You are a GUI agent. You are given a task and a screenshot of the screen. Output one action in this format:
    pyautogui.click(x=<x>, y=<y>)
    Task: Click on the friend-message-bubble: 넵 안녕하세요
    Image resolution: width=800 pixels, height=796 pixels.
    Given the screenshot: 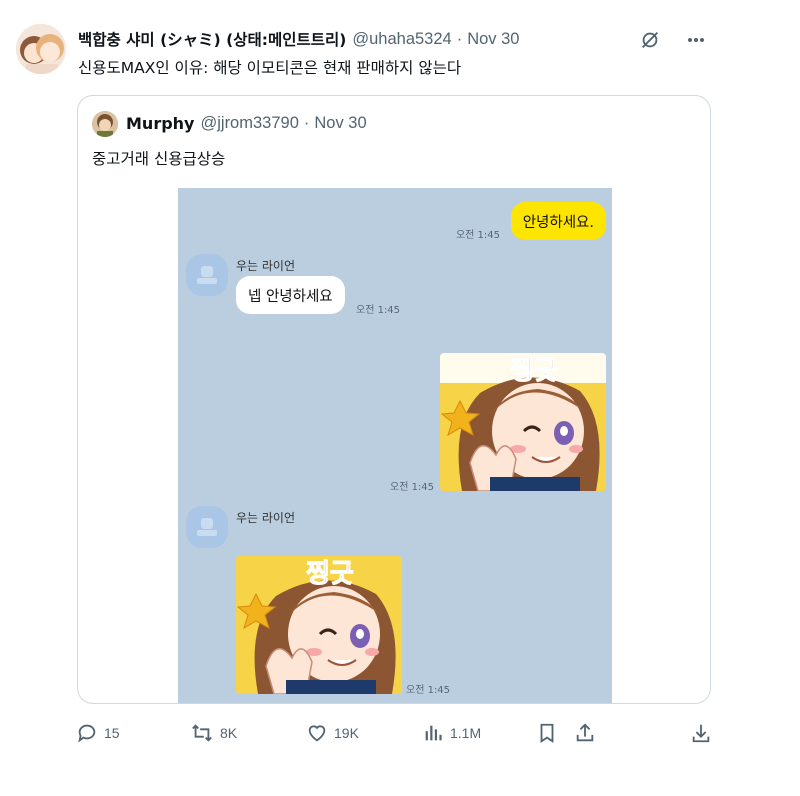 What is the action you would take?
    pyautogui.click(x=290, y=295)
    